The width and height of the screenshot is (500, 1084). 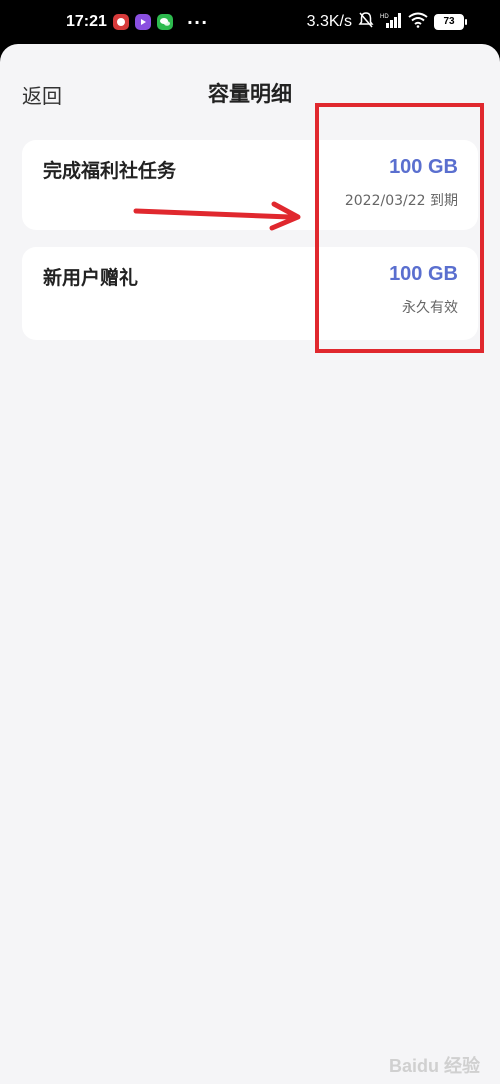 What do you see at coordinates (329, 21) in the screenshot?
I see `network-speed: 3.3K/s` at bounding box center [329, 21].